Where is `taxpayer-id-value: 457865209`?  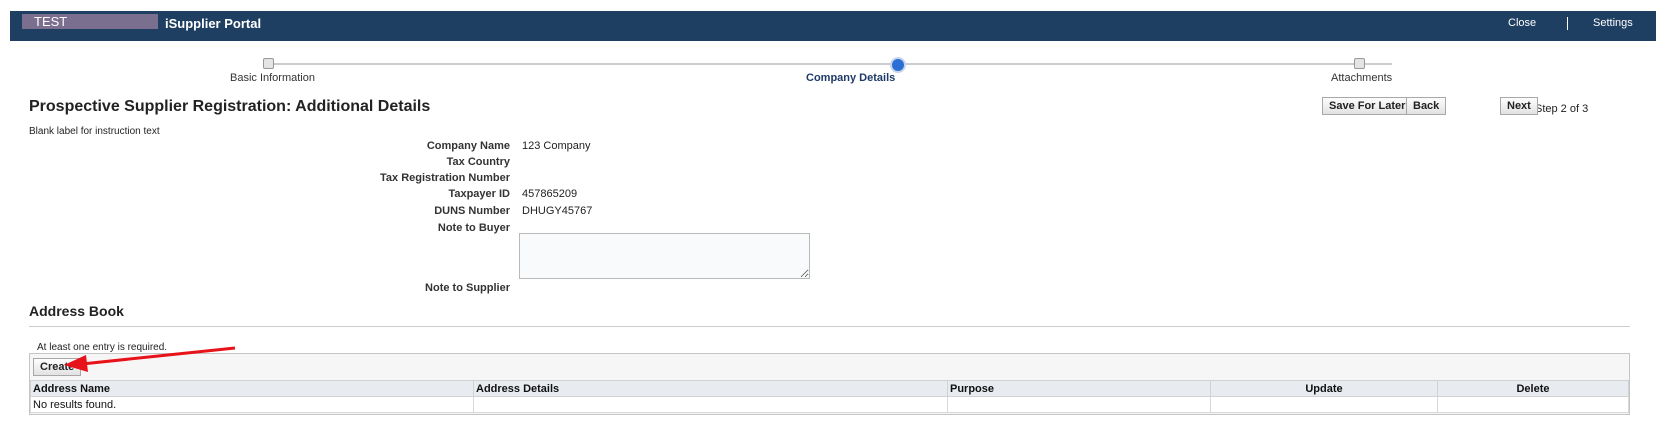 taxpayer-id-value: 457865209 is located at coordinates (550, 194).